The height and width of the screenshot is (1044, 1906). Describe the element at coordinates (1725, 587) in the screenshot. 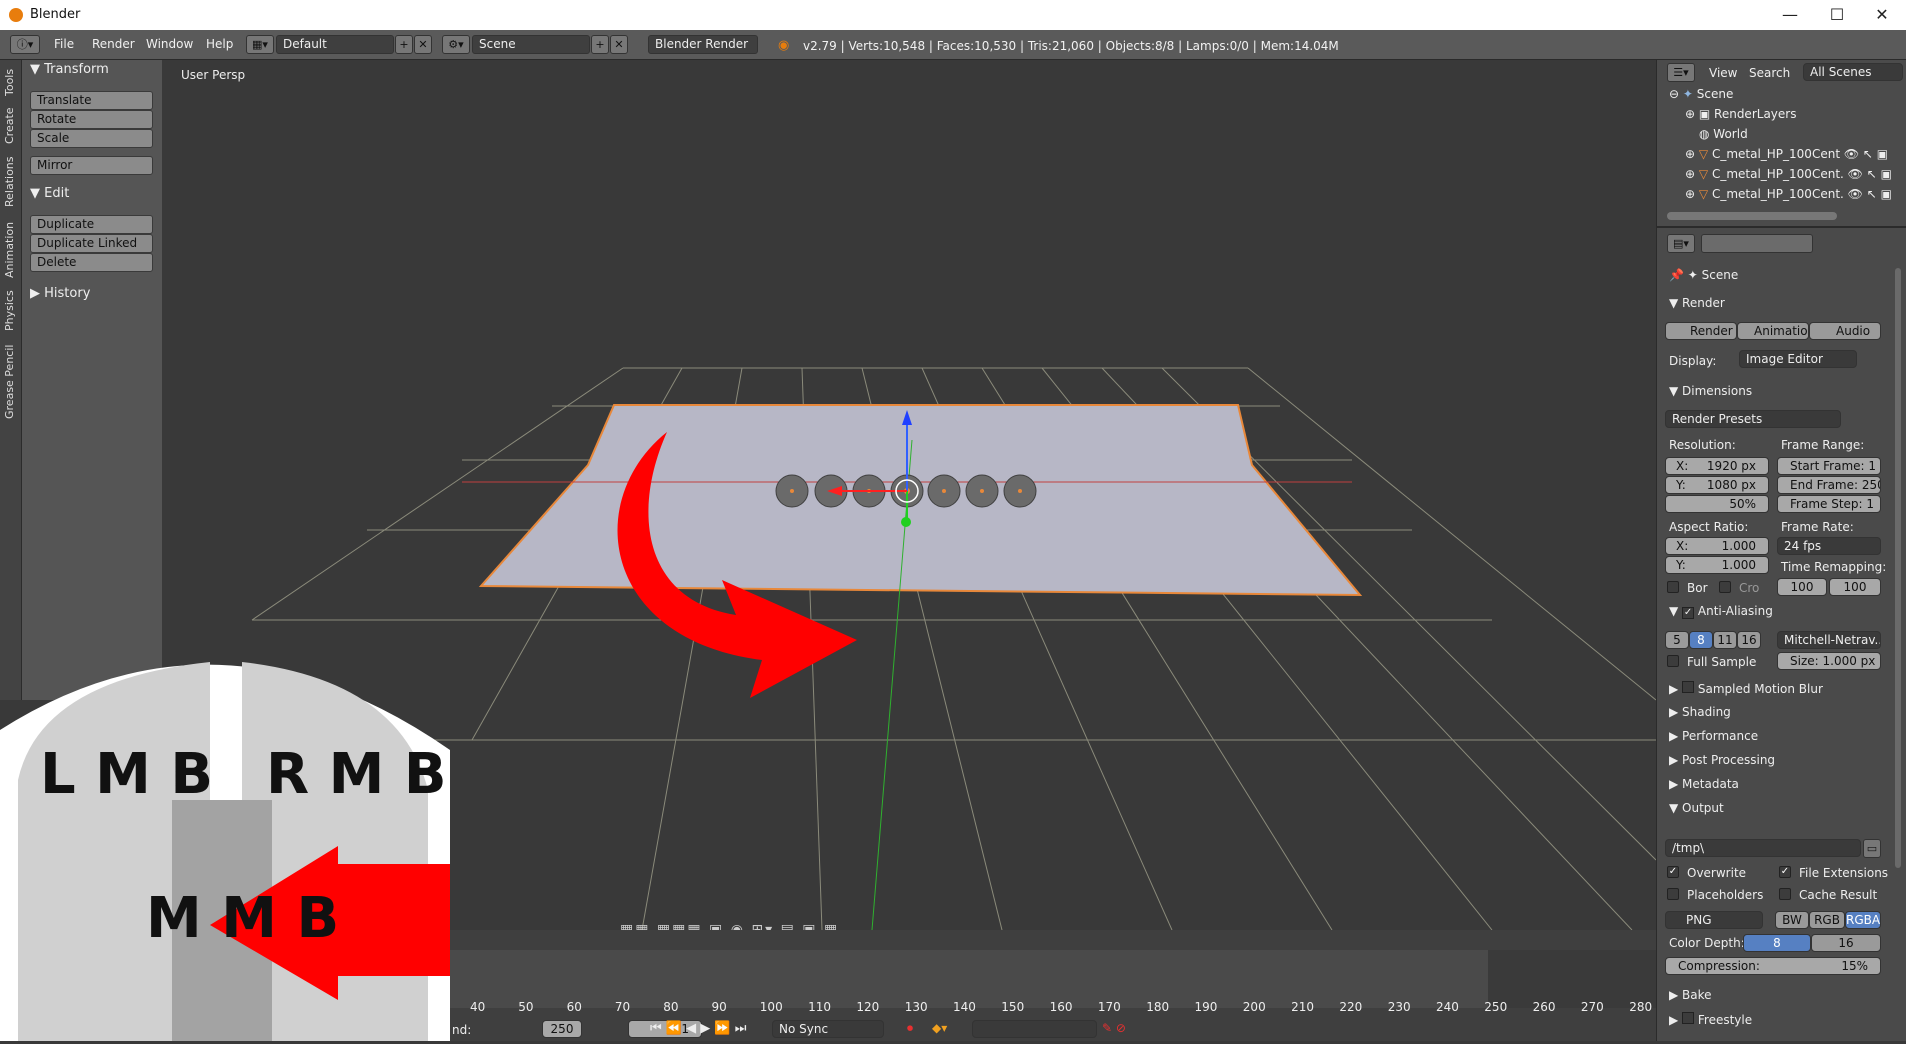

I see `crop-checkbox` at that location.